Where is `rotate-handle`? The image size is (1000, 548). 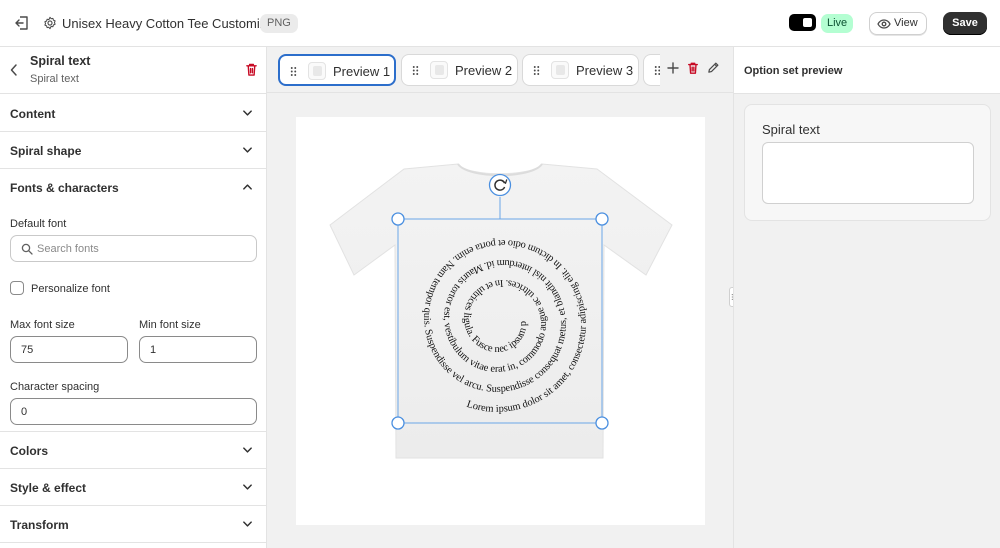 rotate-handle is located at coordinates (500, 185).